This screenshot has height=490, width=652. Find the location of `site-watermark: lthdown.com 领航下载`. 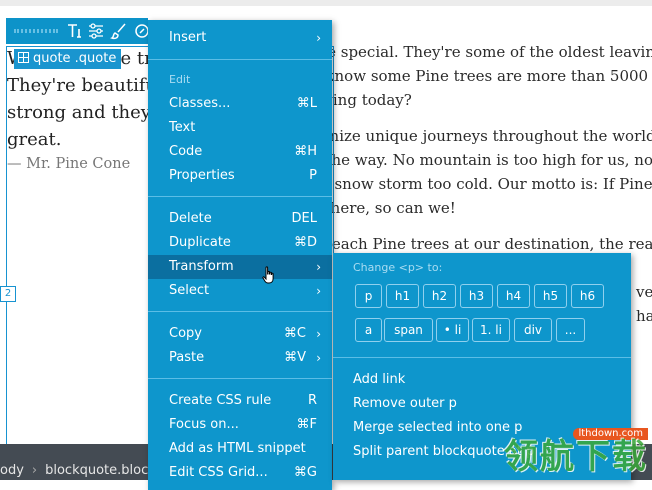

site-watermark: lthdown.com 领航下载 is located at coordinates (560, 453).